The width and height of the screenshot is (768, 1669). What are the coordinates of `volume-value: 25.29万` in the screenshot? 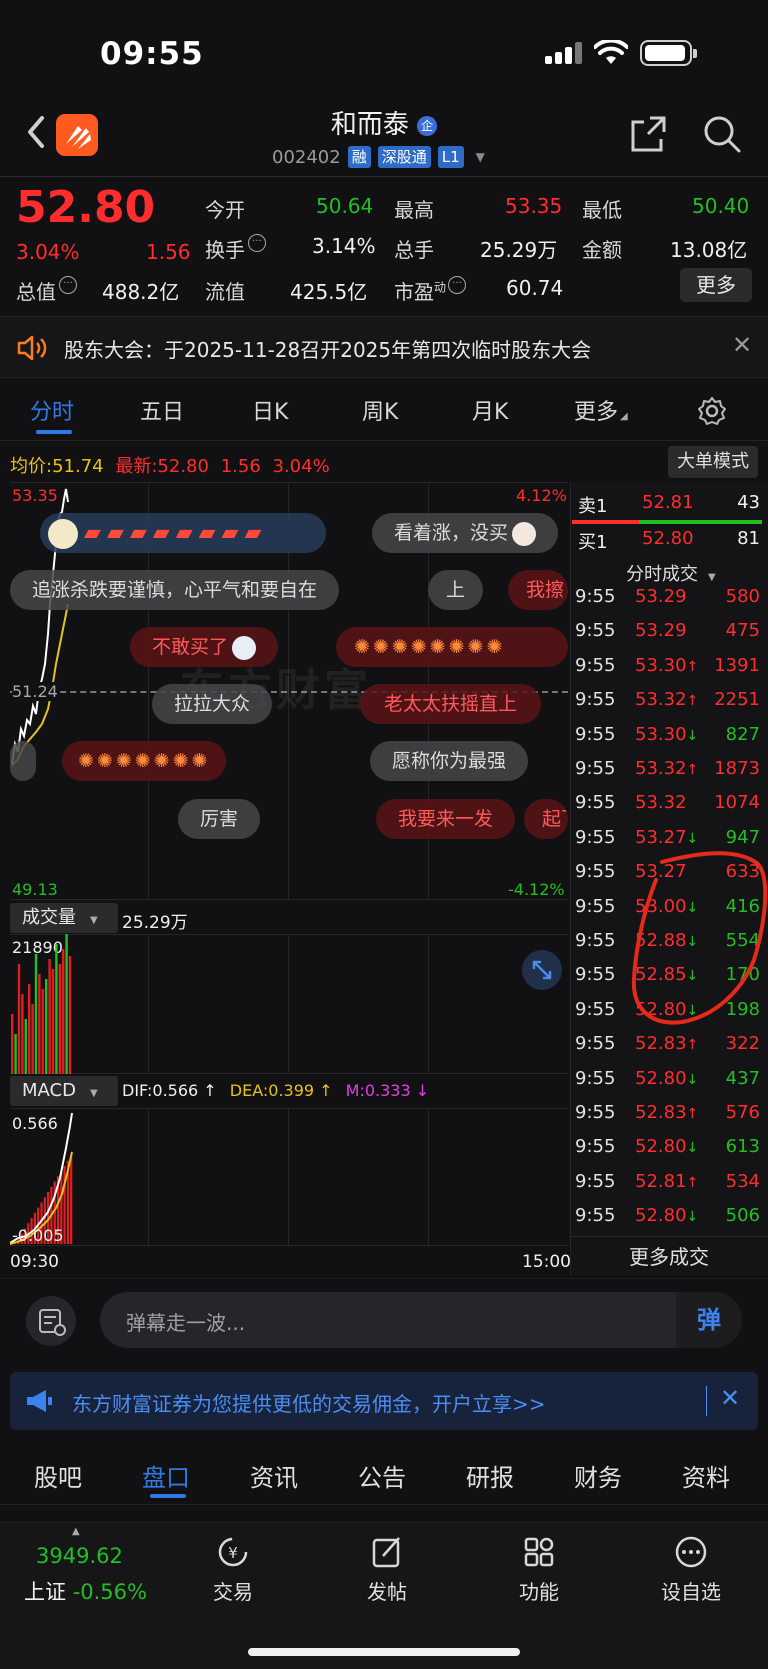 It's located at (519, 250).